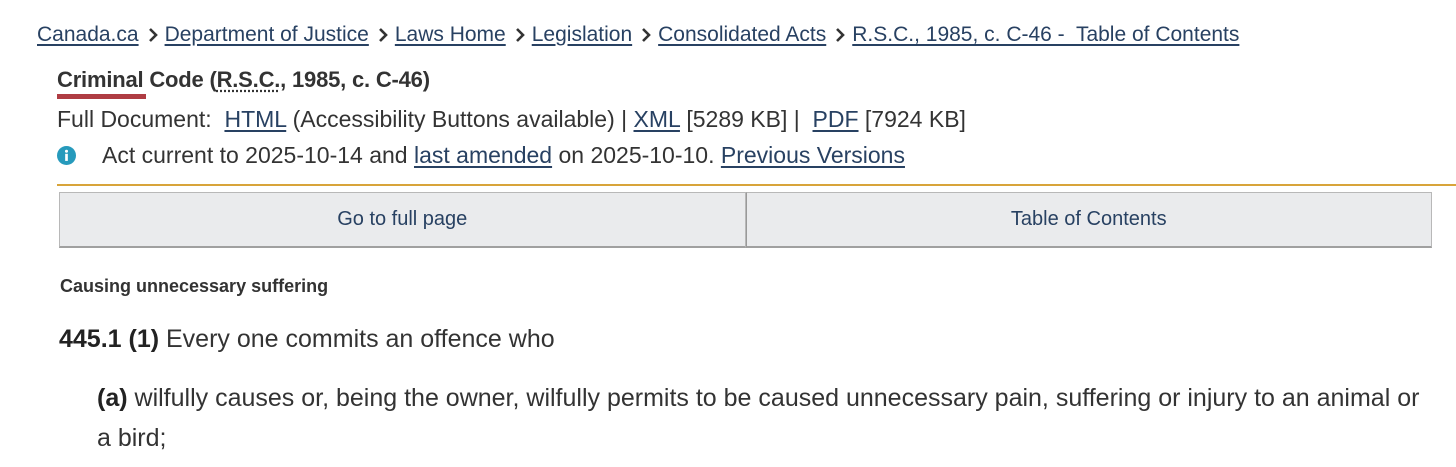  What do you see at coordinates (248, 79) in the screenshot?
I see `title-abbreviation: R.S.C.` at bounding box center [248, 79].